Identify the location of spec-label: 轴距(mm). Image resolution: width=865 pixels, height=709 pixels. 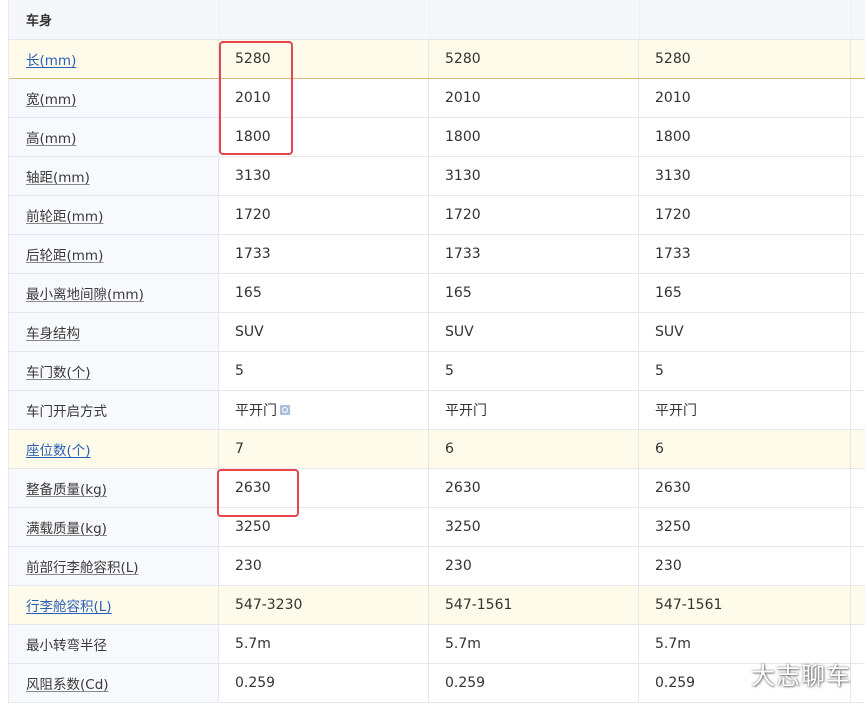
(114, 176).